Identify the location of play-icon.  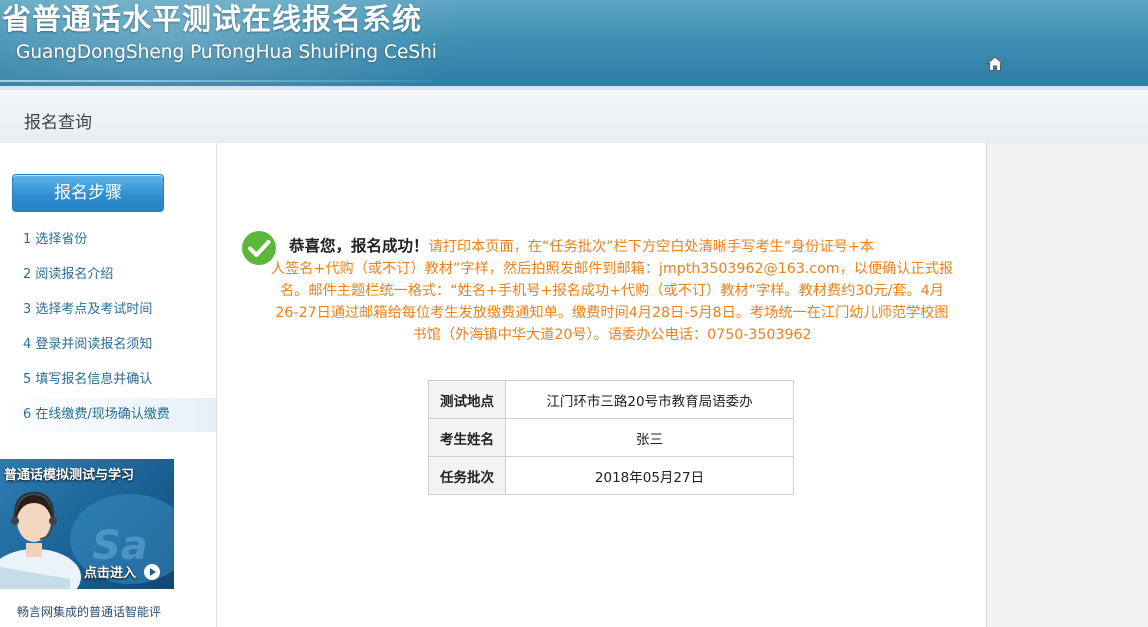
(152, 572).